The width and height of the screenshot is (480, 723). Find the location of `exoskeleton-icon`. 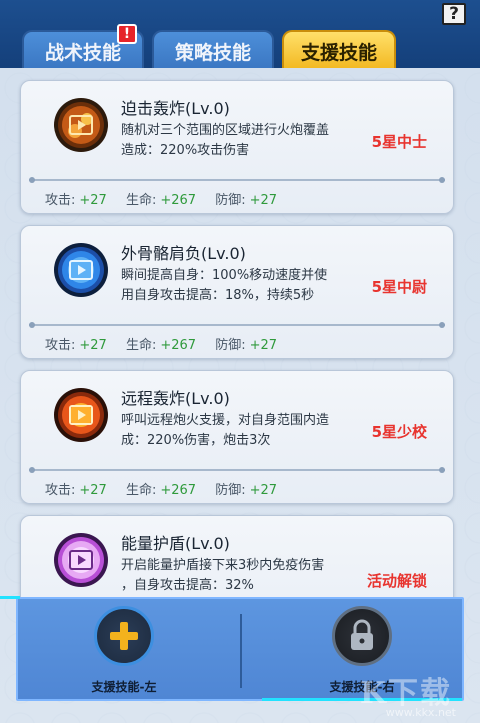

exoskeleton-icon is located at coordinates (81, 270).